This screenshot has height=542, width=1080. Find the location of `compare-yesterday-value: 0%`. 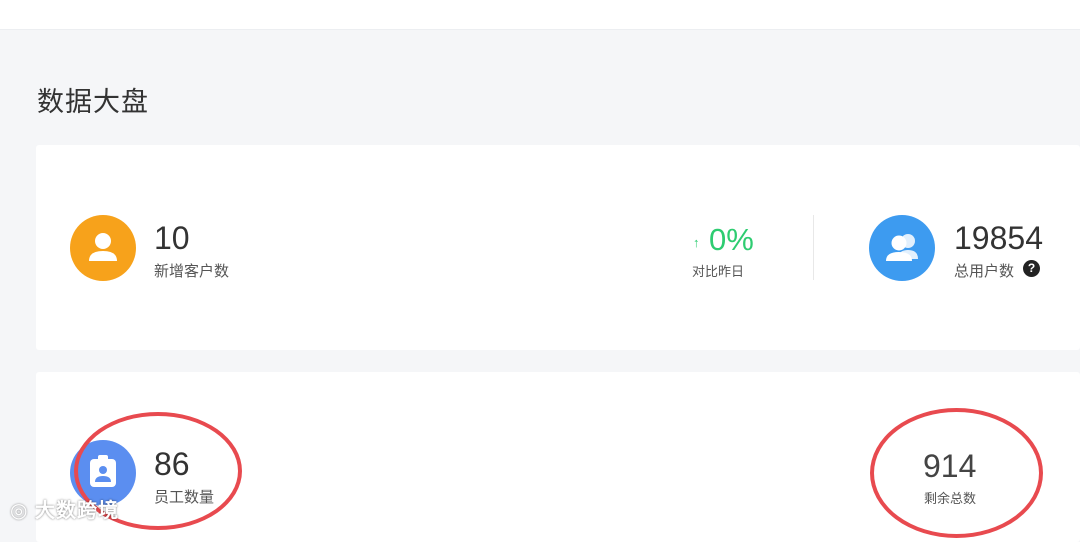

compare-yesterday-value: 0% is located at coordinates (731, 239).